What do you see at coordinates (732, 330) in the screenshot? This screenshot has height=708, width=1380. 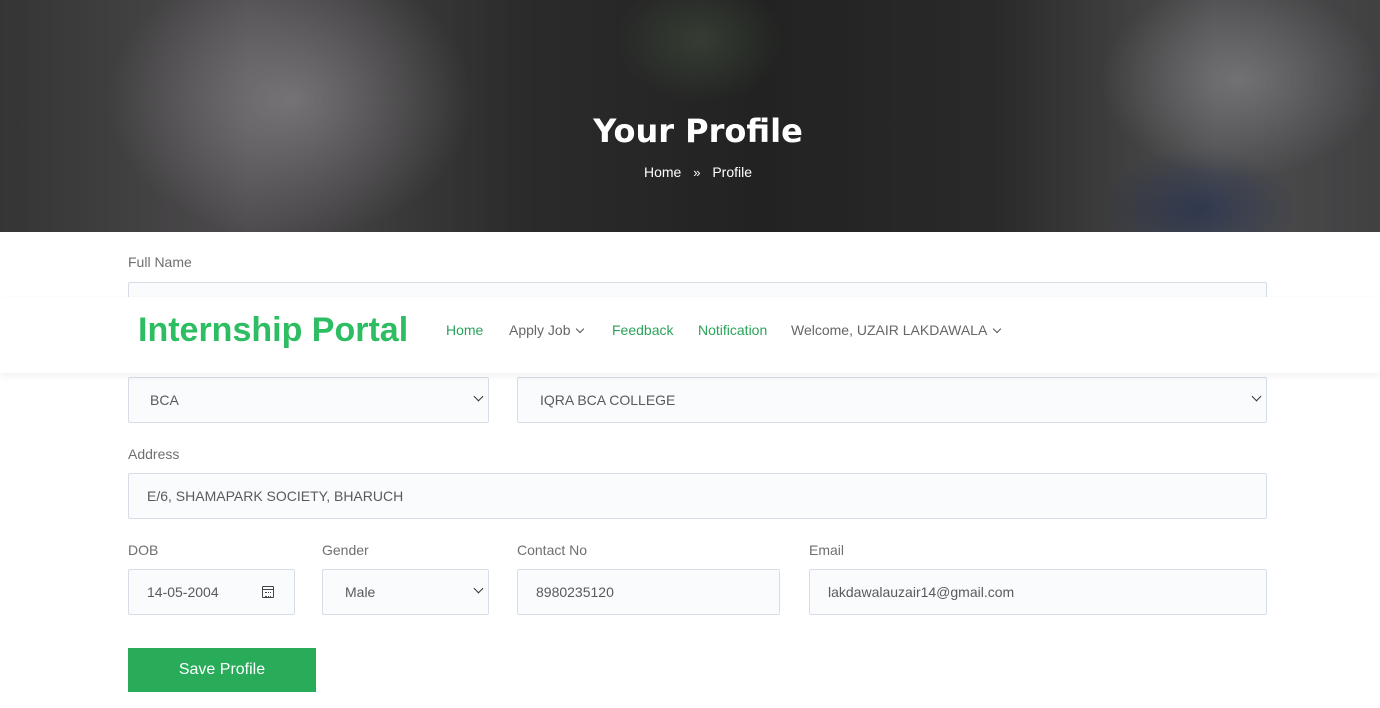 I see `nav-notification: Notification` at bounding box center [732, 330].